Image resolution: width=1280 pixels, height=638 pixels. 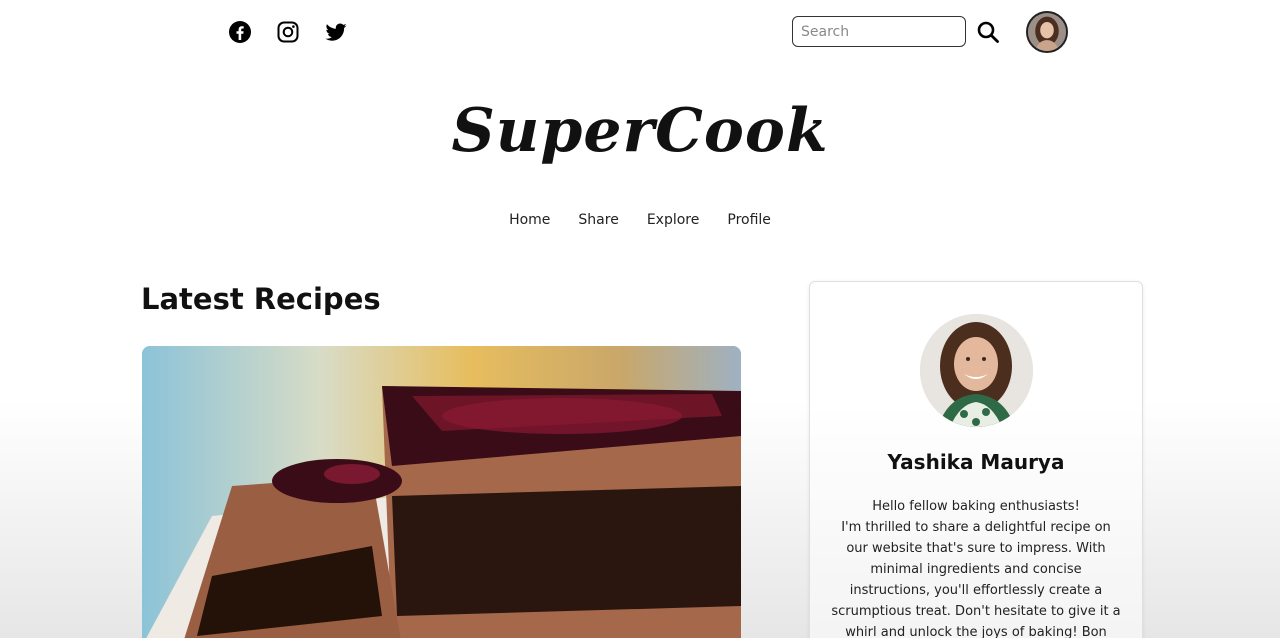 I want to click on instagram-icon, so click(x=288, y=32).